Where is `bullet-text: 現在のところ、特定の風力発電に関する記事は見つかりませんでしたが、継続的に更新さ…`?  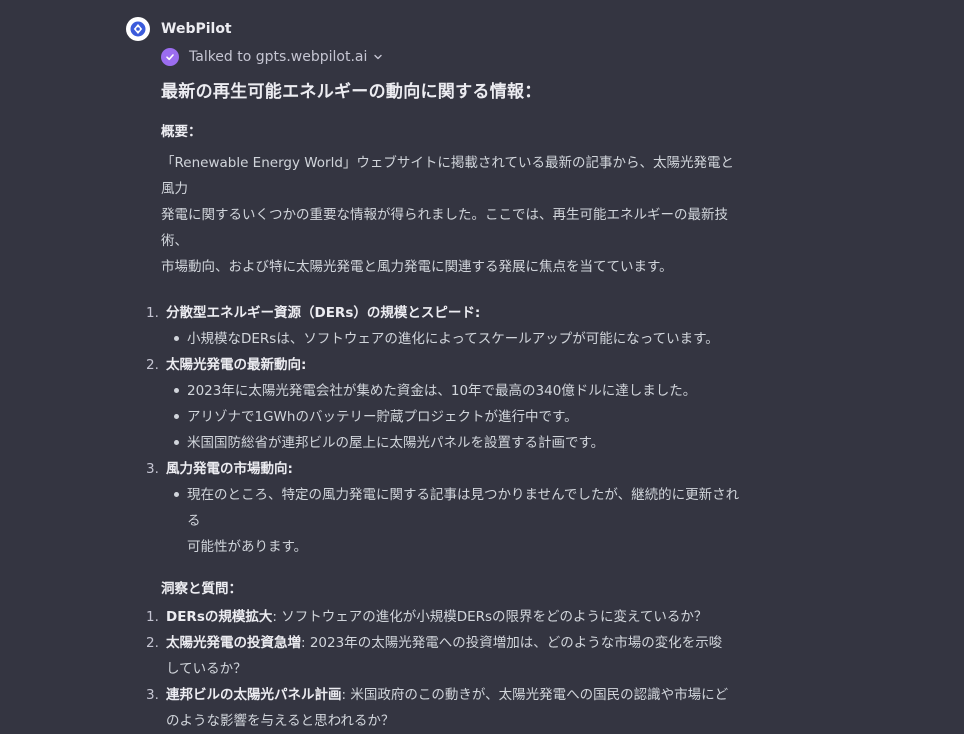
bullet-text: 現在のところ、特定の風力発電に関する記事は見つかりませんでしたが、継続的に更新さ… is located at coordinates (463, 508).